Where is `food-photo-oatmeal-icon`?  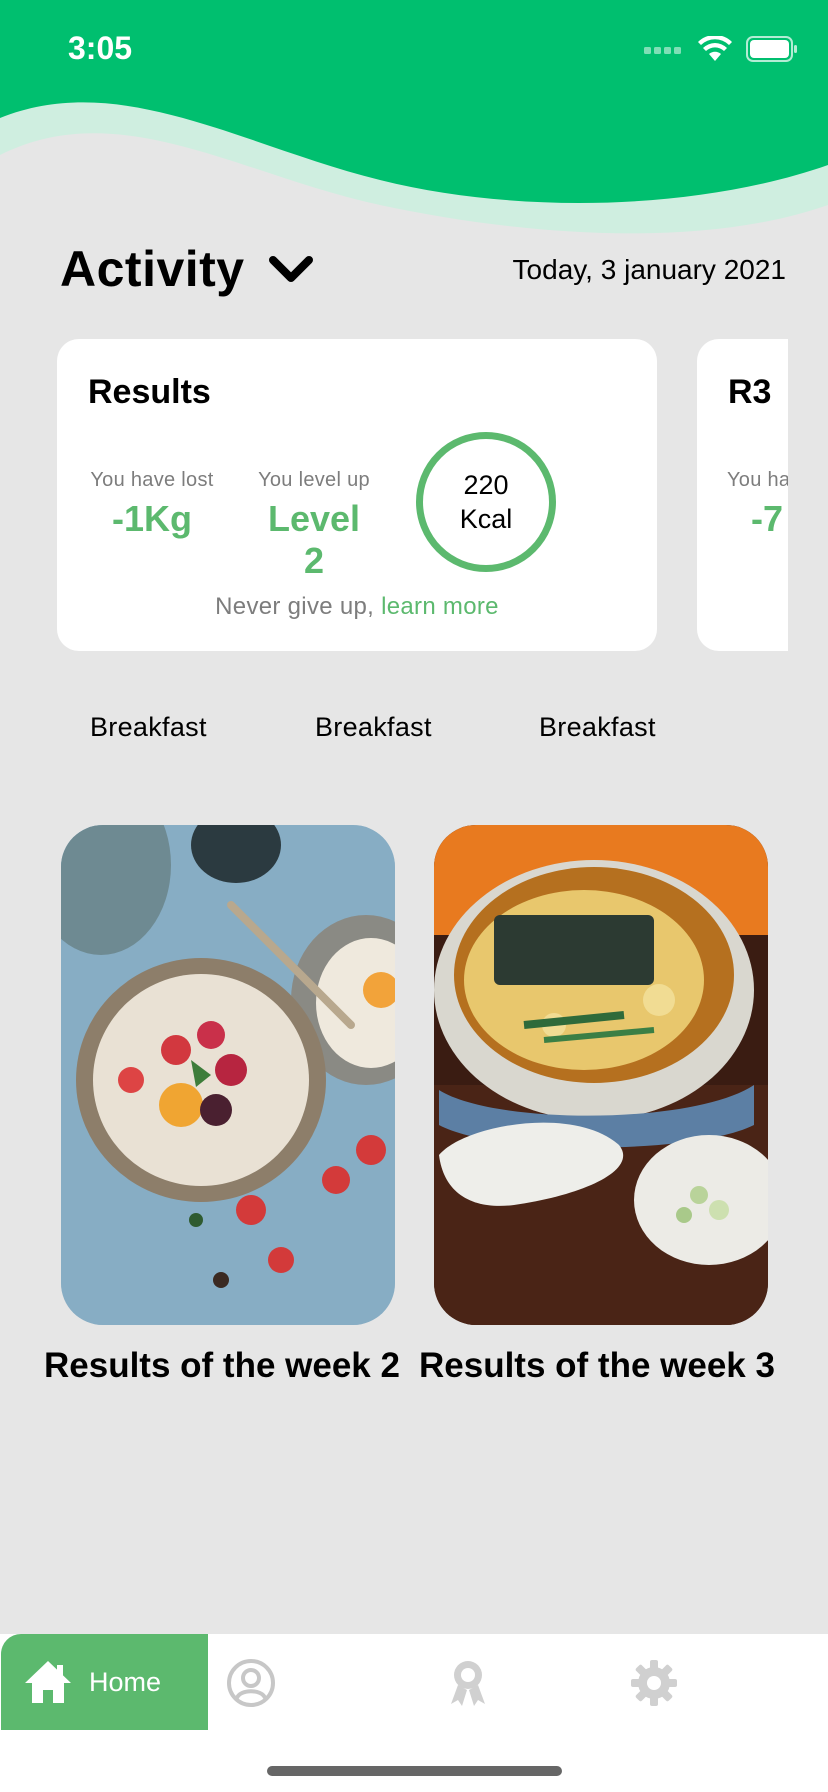
food-photo-oatmeal-icon is located at coordinates (228, 1075).